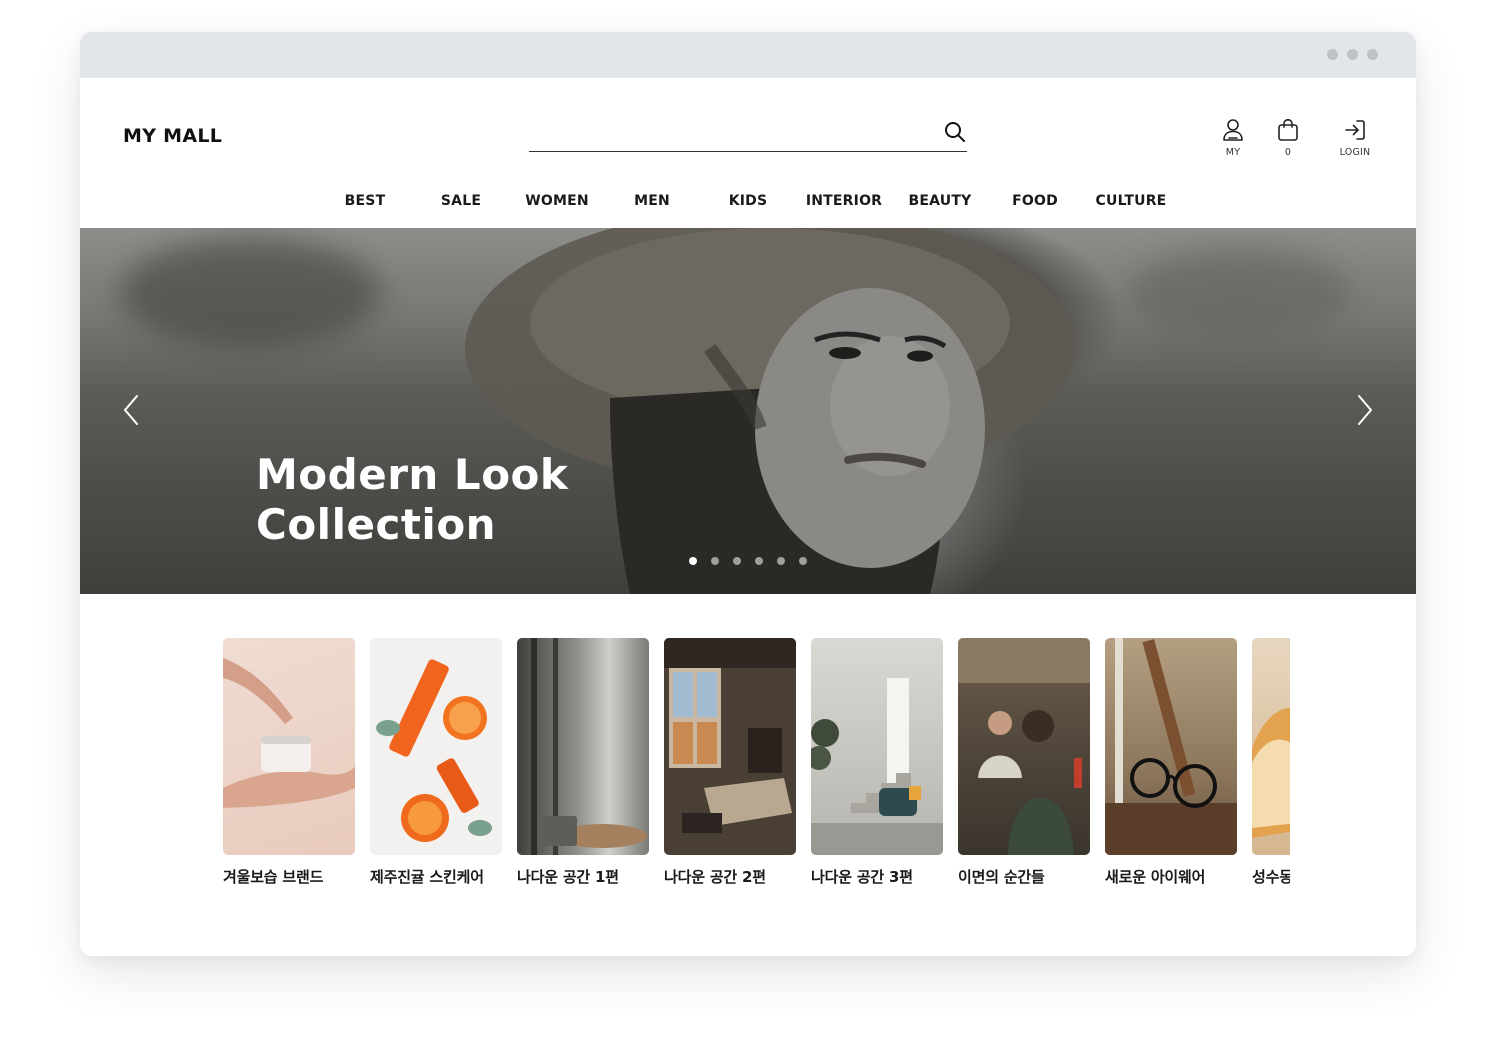 The image size is (1496, 1058). What do you see at coordinates (748, 55) in the screenshot?
I see `window-titlebar` at bounding box center [748, 55].